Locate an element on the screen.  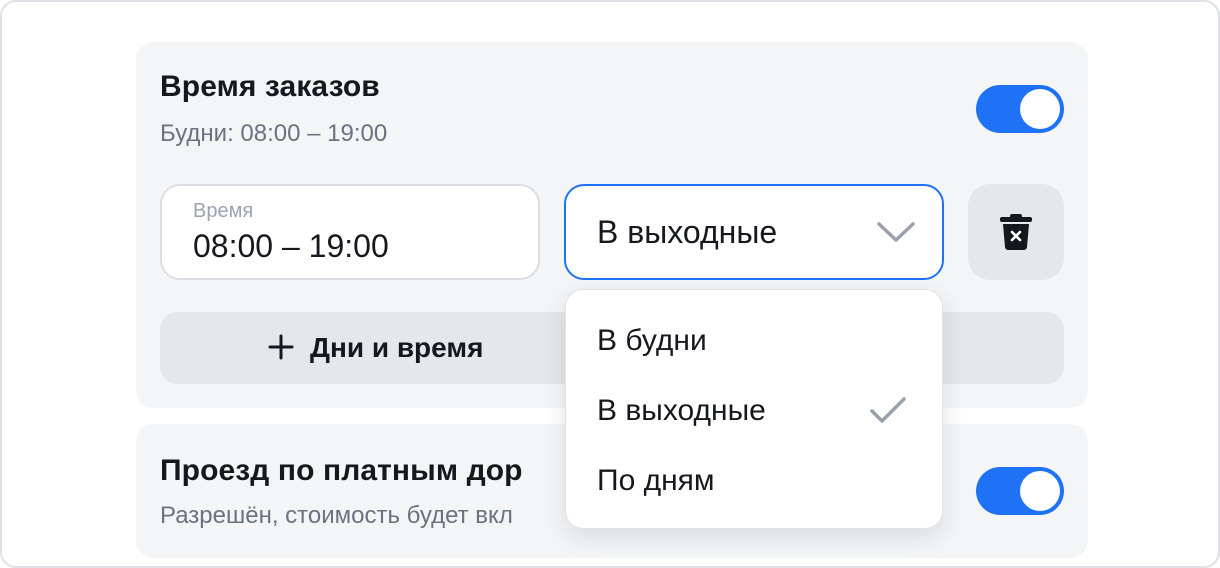
dropdown-option-by-days: По дням is located at coordinates (755, 481).